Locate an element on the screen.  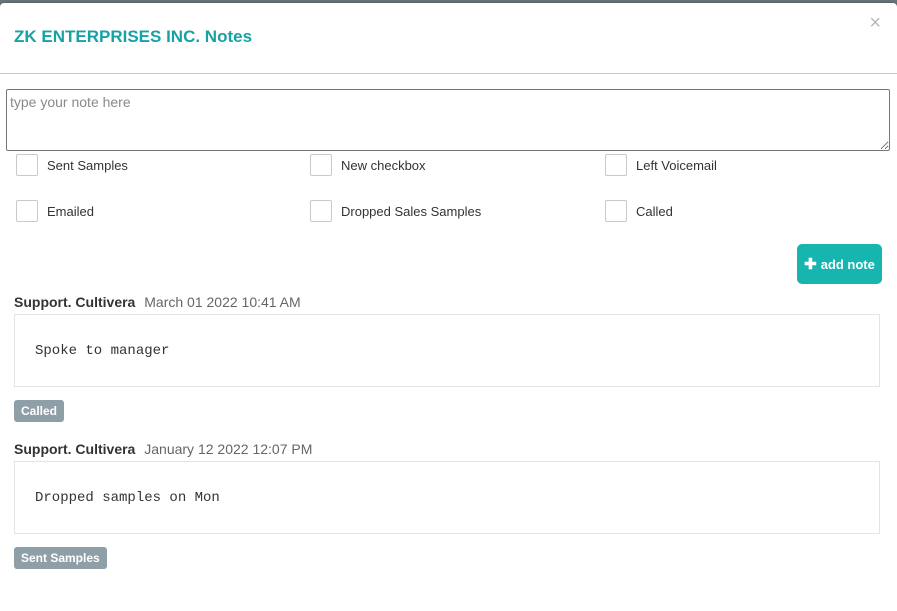
checkbox-label: Dropped Sales Samples is located at coordinates (411, 211).